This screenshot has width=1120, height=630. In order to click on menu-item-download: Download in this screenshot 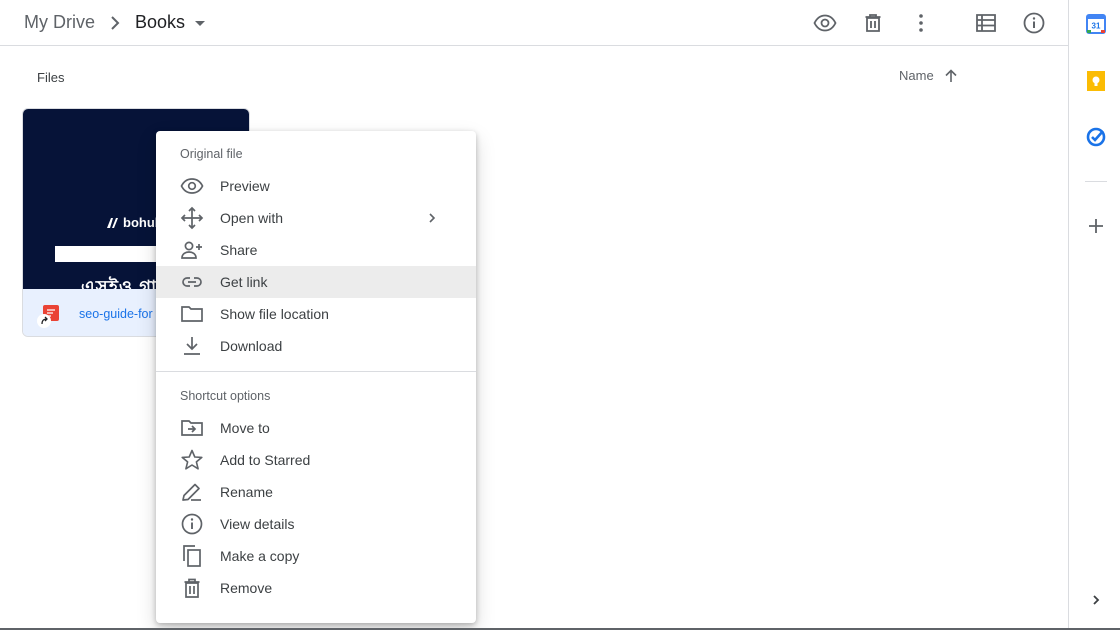, I will do `click(316, 346)`.